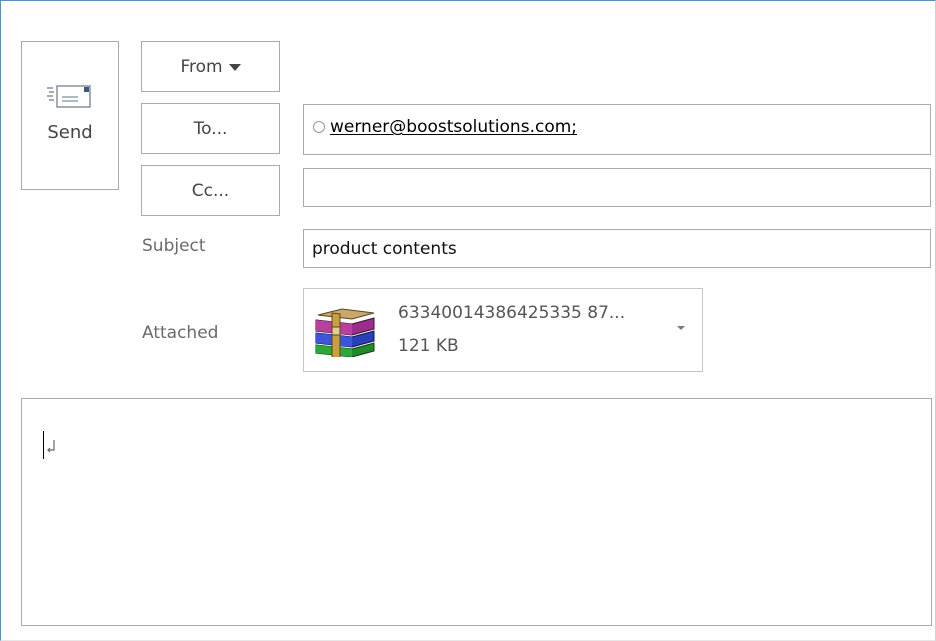 This screenshot has height=641, width=936. Describe the element at coordinates (70, 115) in the screenshot. I see `send-button: Send` at that location.